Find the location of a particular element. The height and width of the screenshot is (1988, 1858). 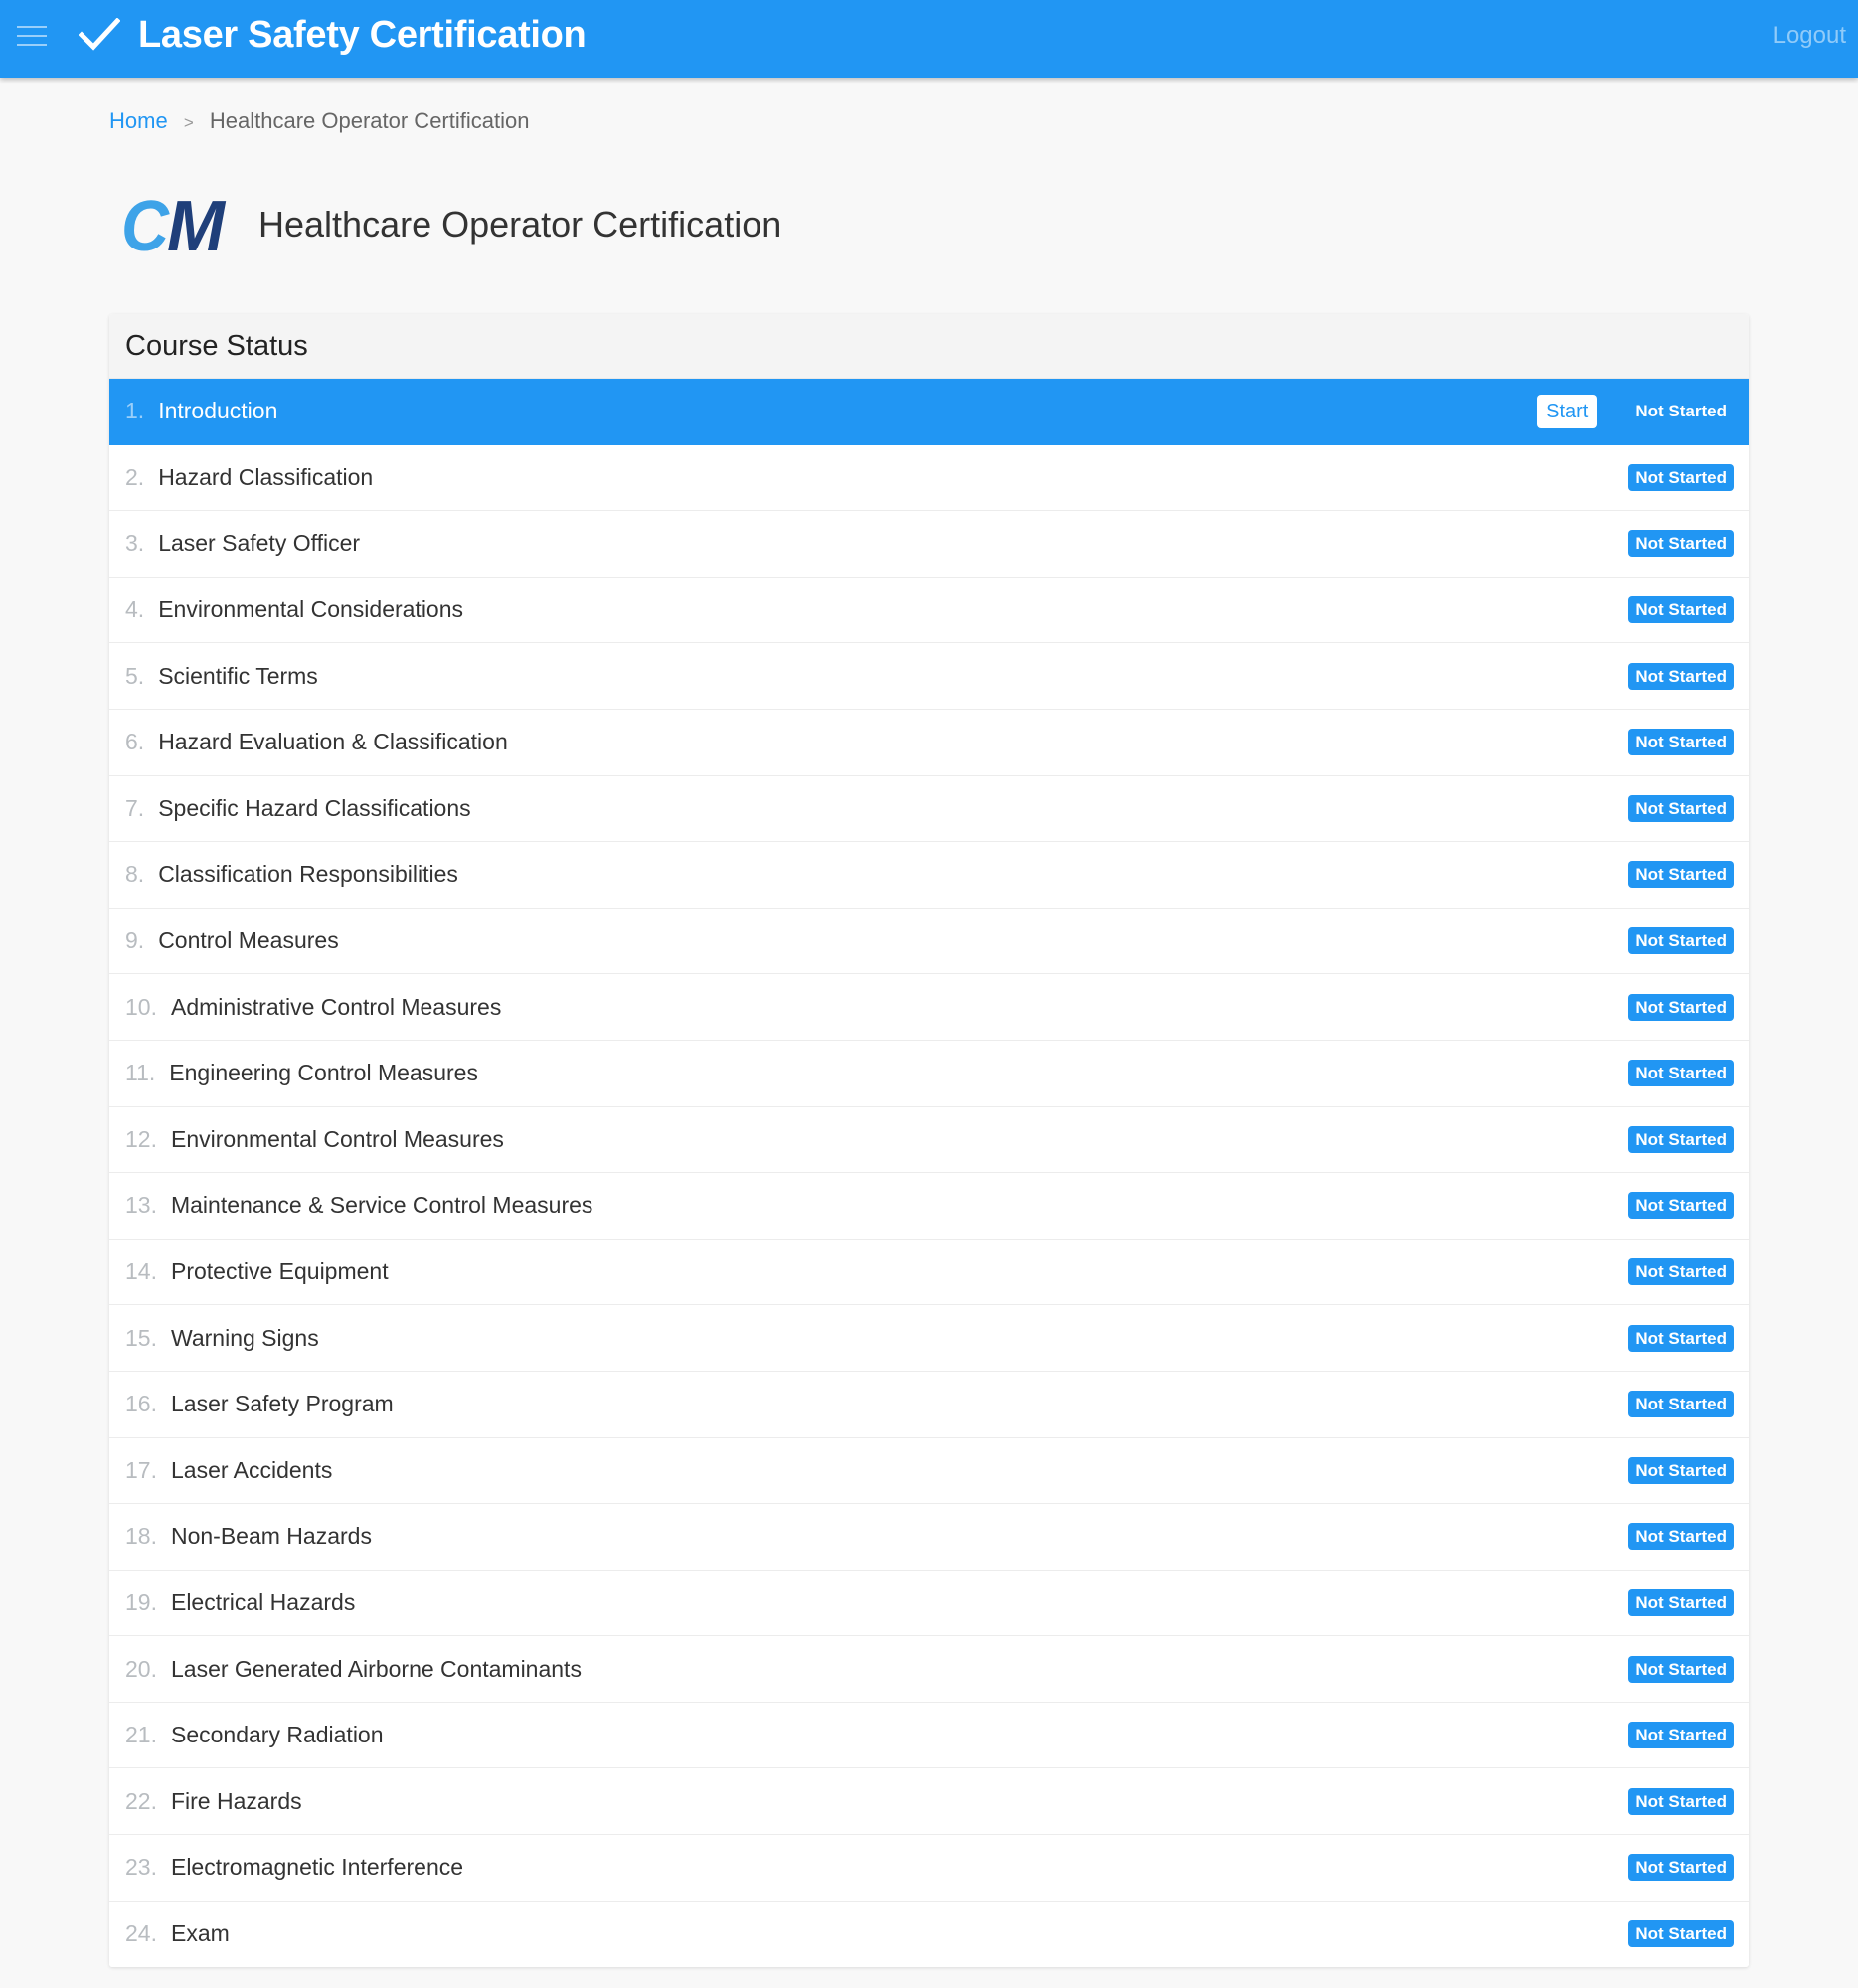

module-number: 13. is located at coordinates (141, 1205).